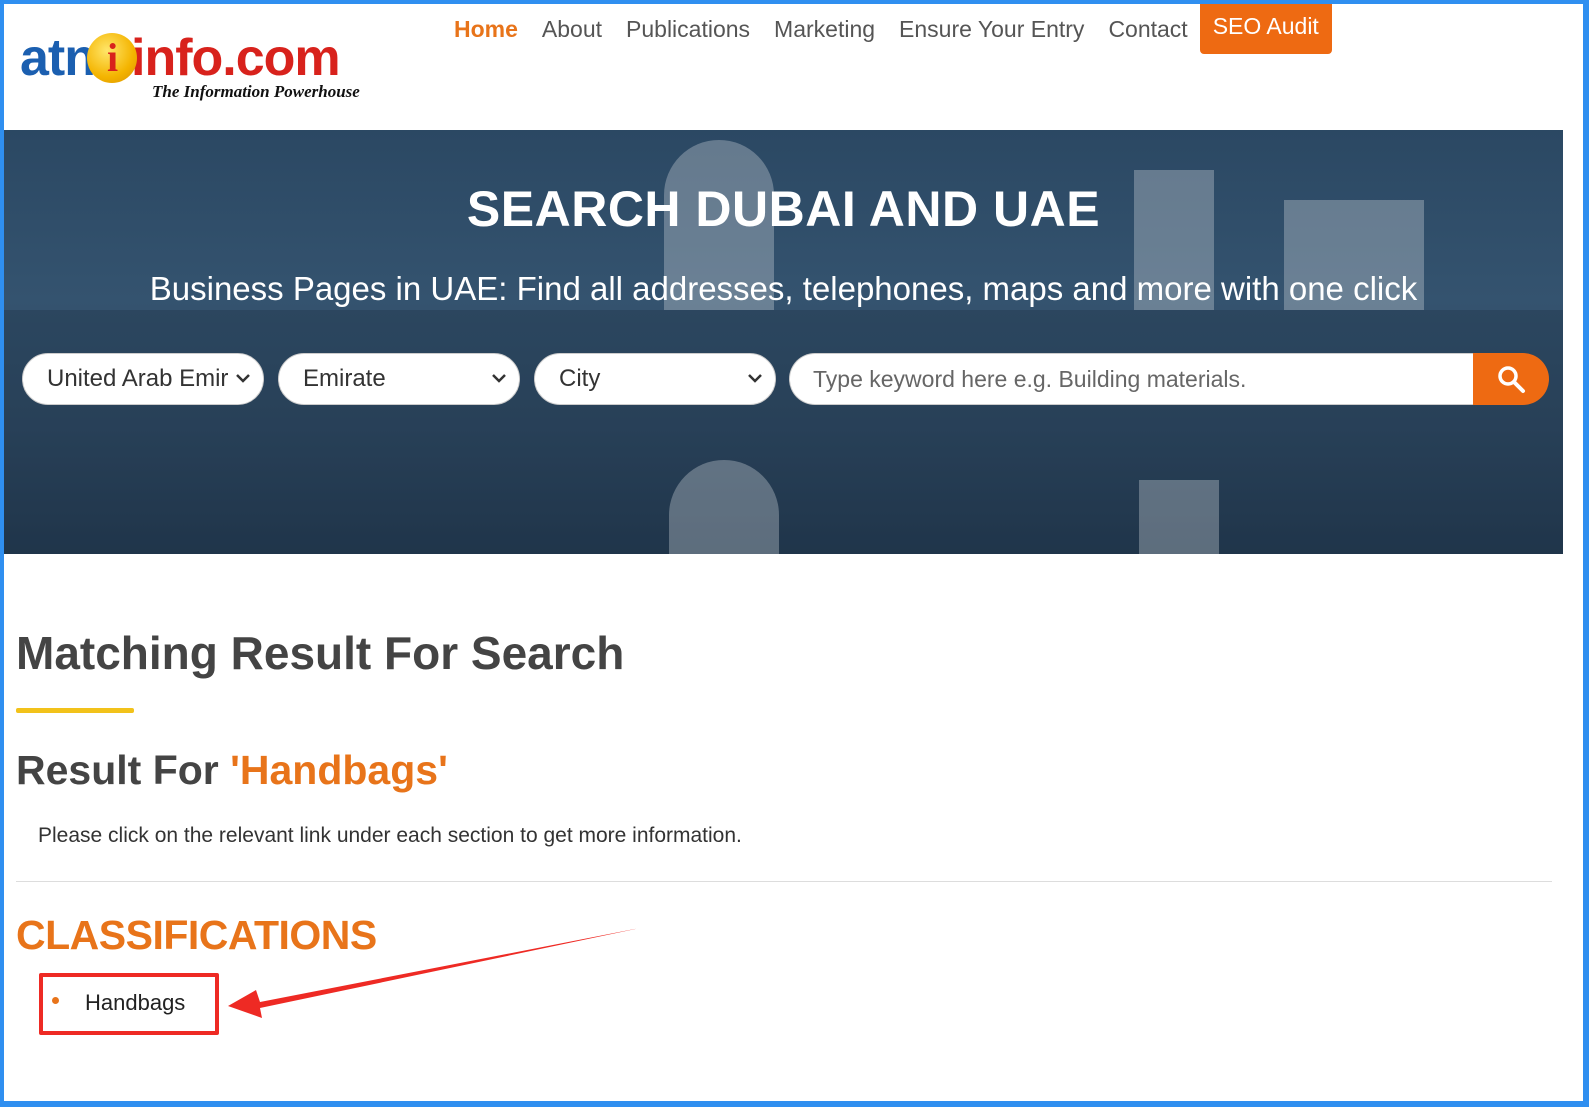 The image size is (1589, 1107). I want to click on site-logo: atn i info.com The Information Powerhouse, so click(200, 68).